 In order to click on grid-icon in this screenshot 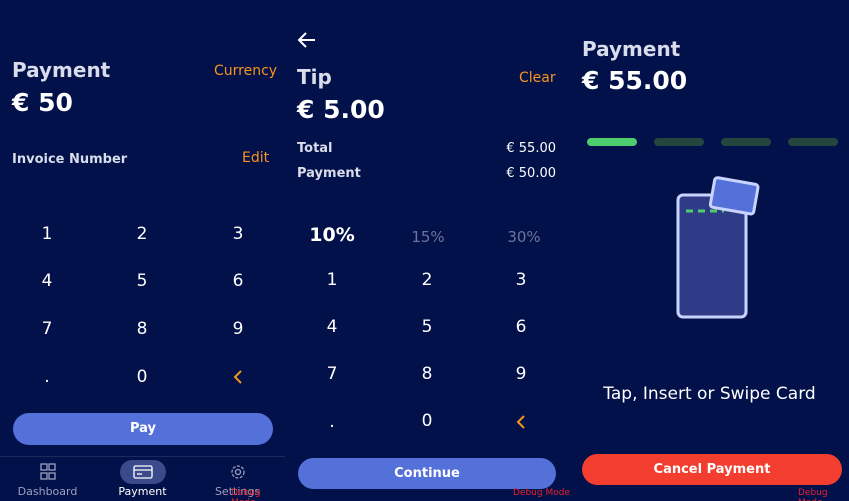, I will do `click(48, 471)`.